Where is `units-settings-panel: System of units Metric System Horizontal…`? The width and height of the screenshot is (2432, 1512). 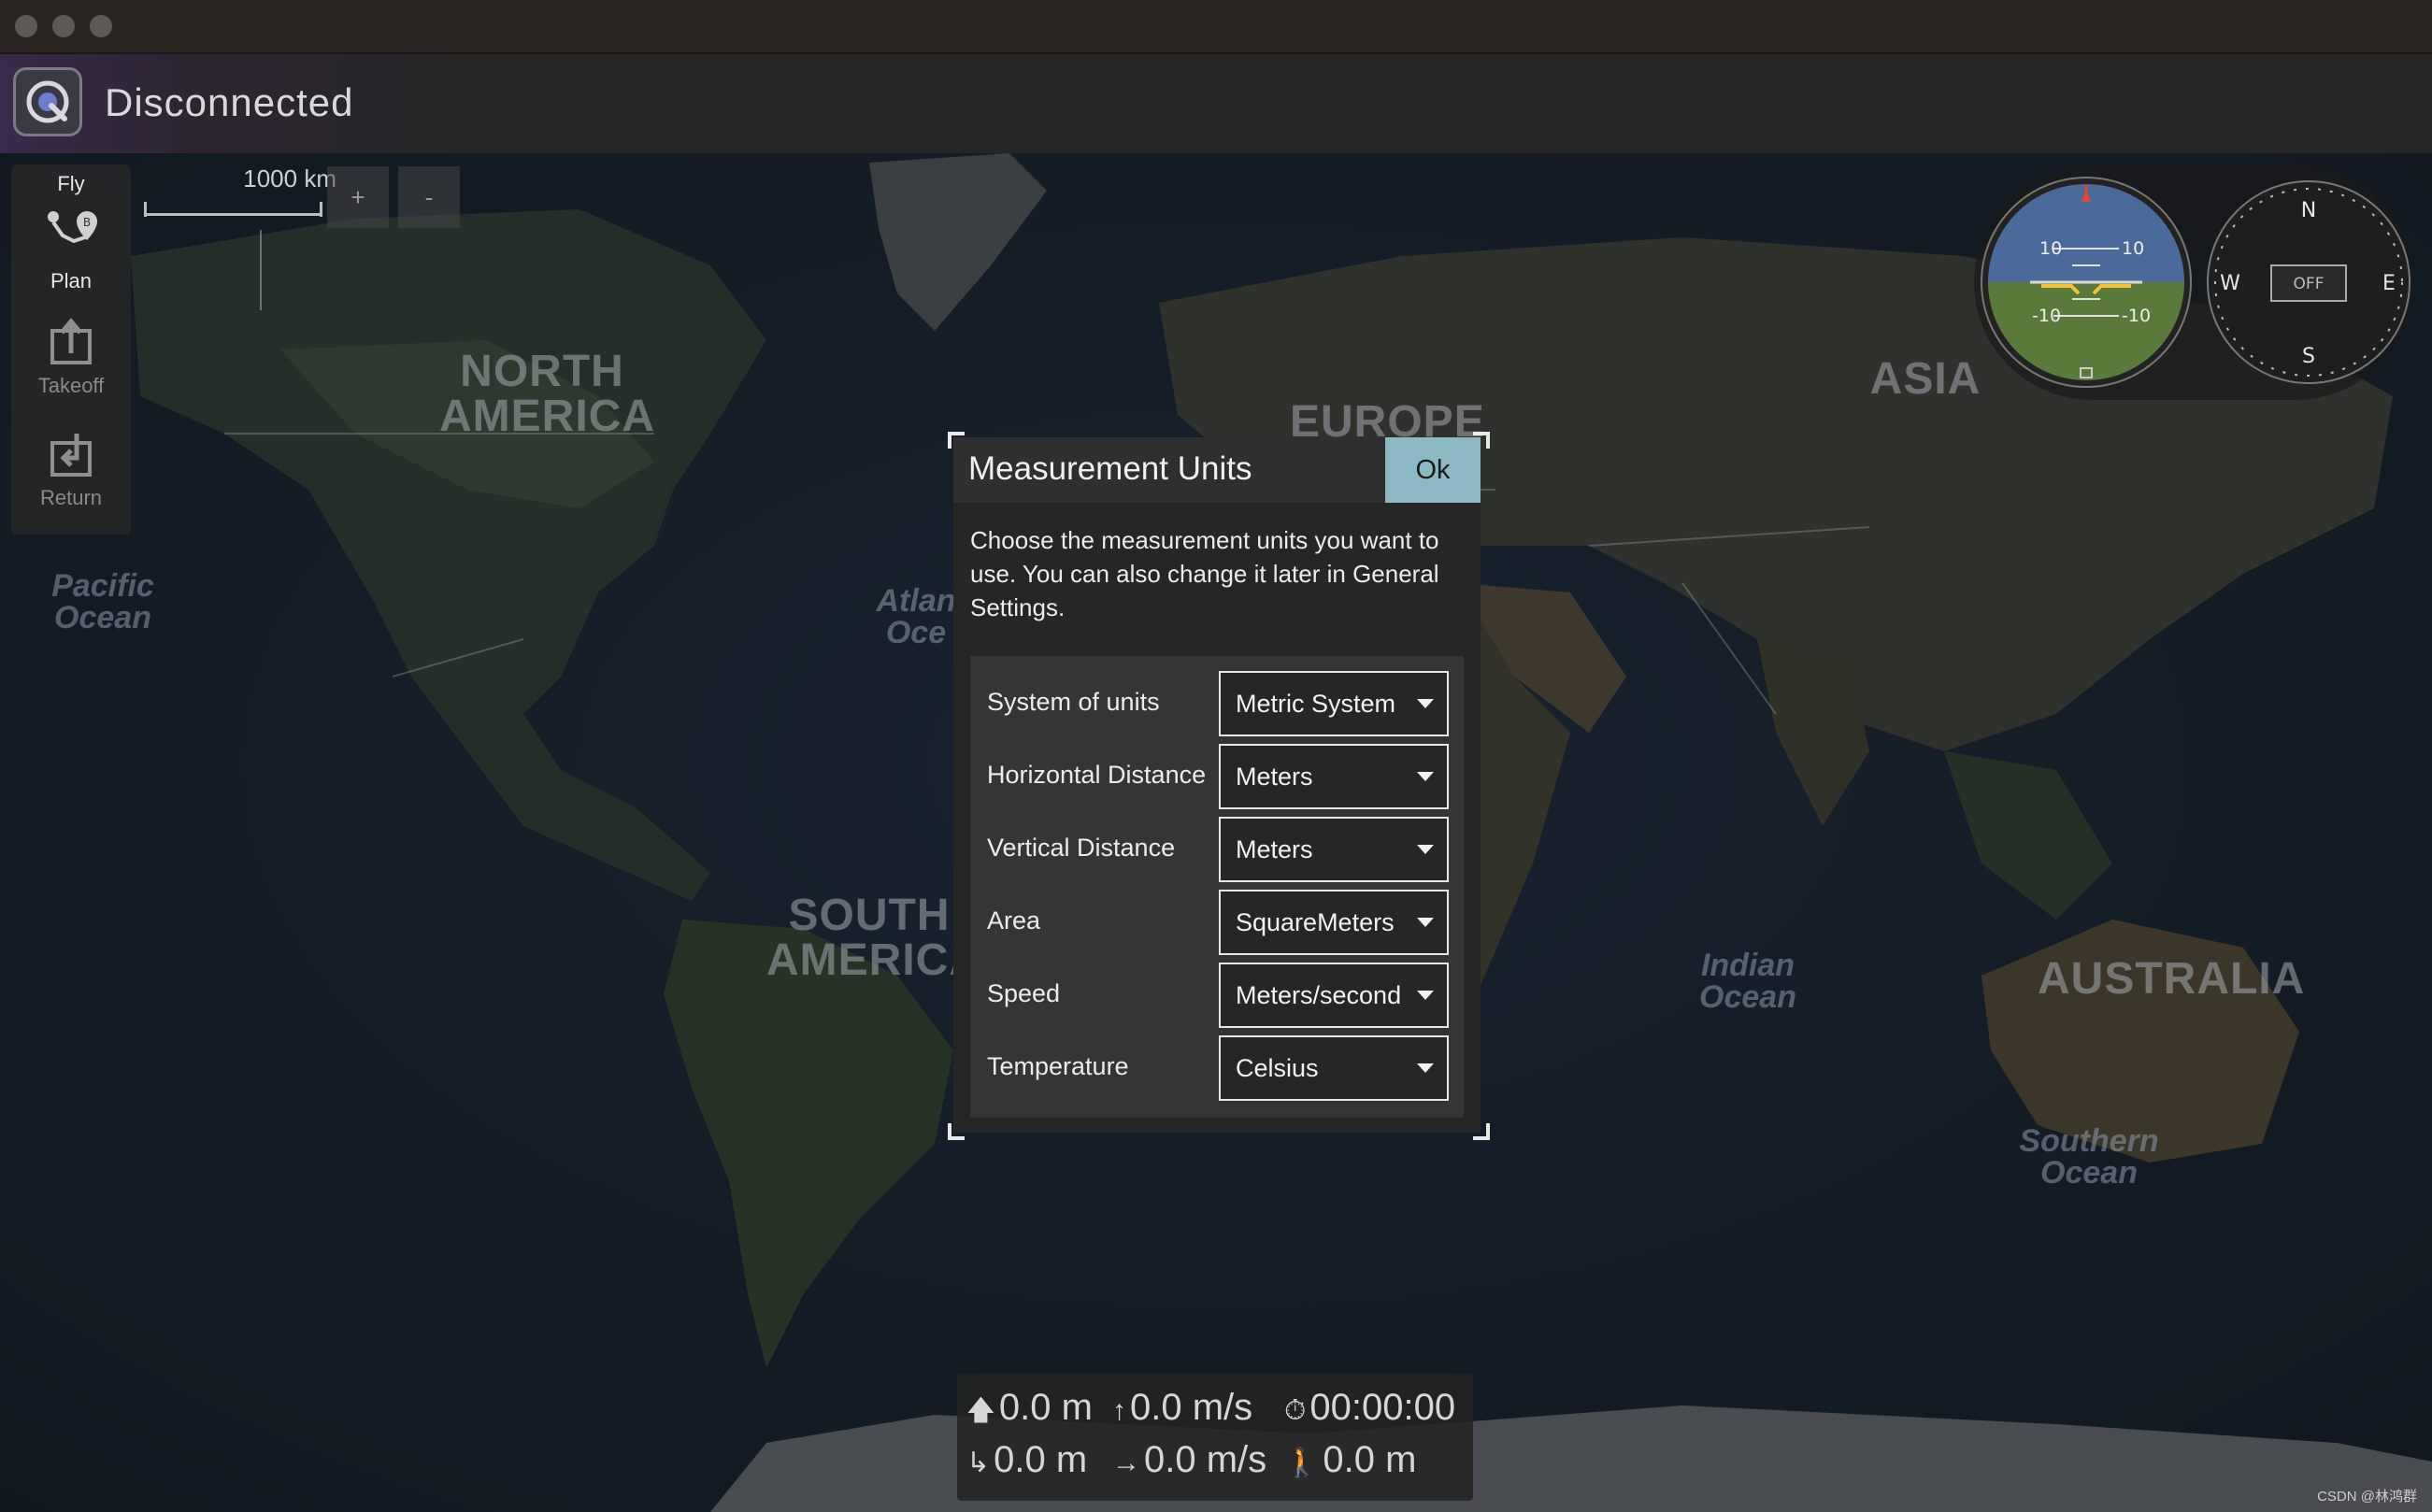 units-settings-panel: System of units Metric System Horizontal… is located at coordinates (1217, 887).